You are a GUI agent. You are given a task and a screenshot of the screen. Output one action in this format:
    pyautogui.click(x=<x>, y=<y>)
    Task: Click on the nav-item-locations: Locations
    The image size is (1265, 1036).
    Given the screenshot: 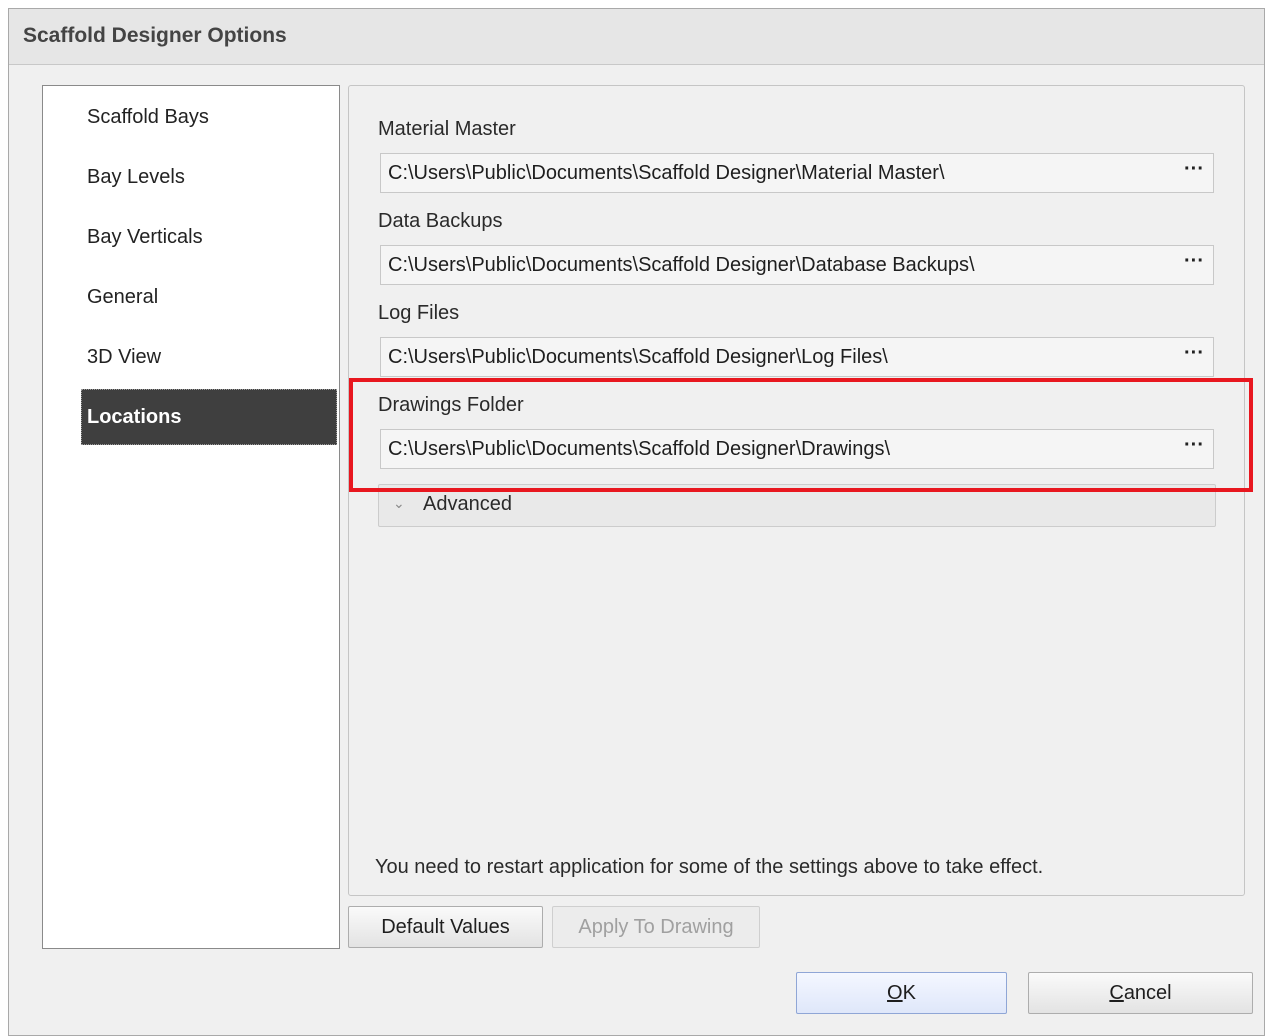 What is the action you would take?
    pyautogui.click(x=209, y=417)
    